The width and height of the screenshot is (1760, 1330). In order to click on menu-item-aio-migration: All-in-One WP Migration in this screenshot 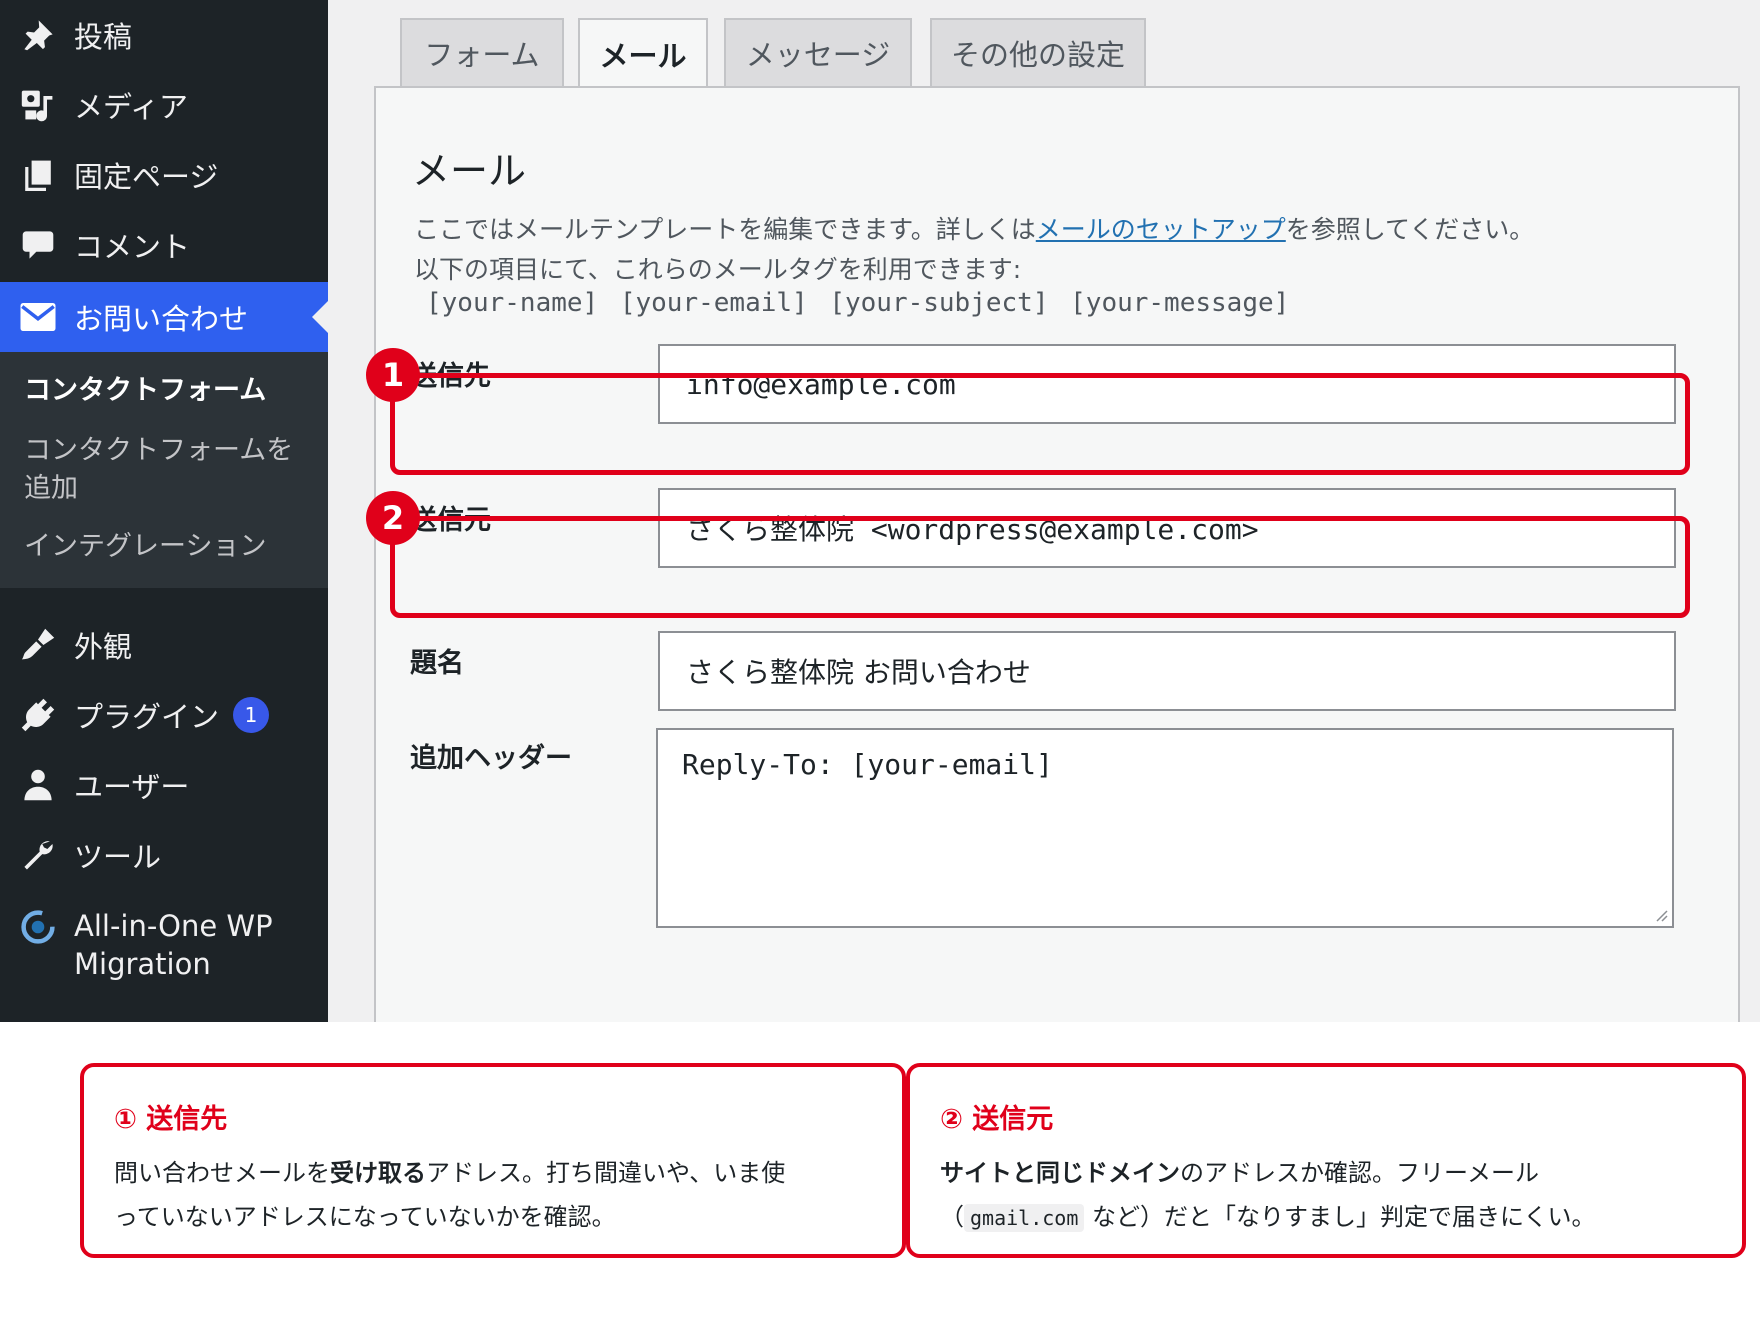, I will do `click(164, 945)`.